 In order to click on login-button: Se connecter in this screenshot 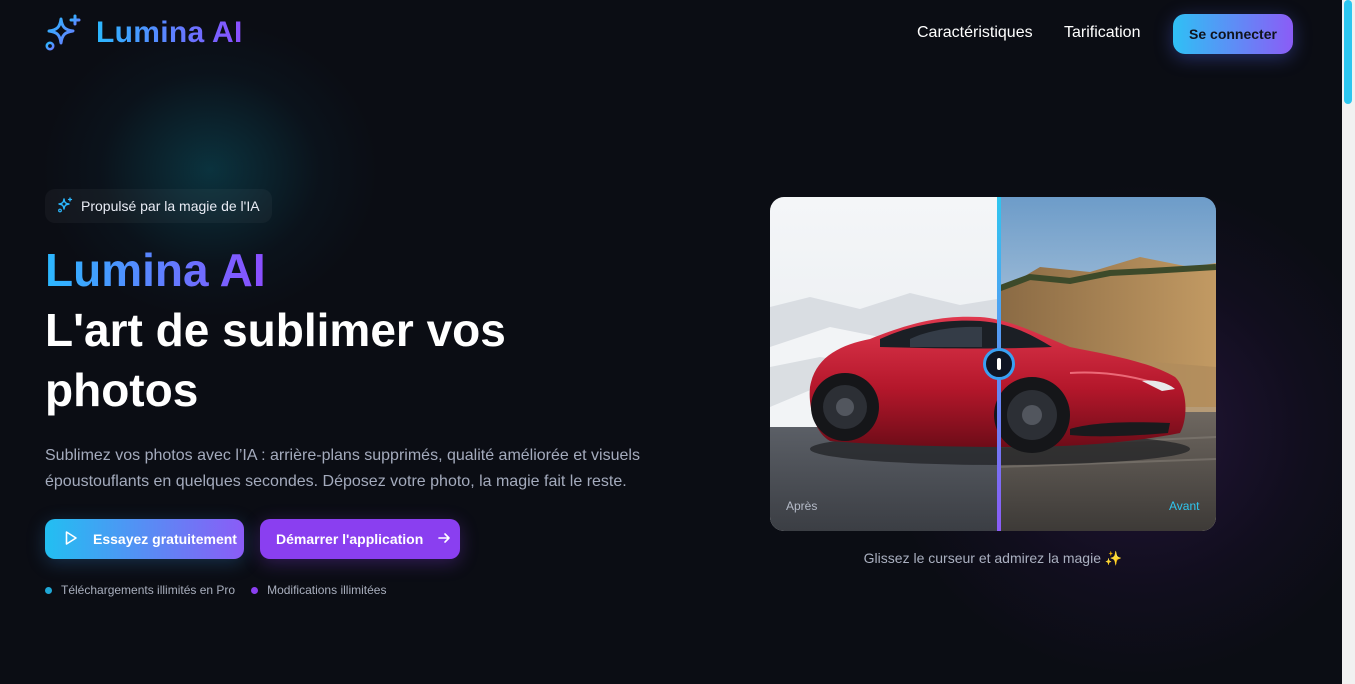, I will do `click(1233, 34)`.